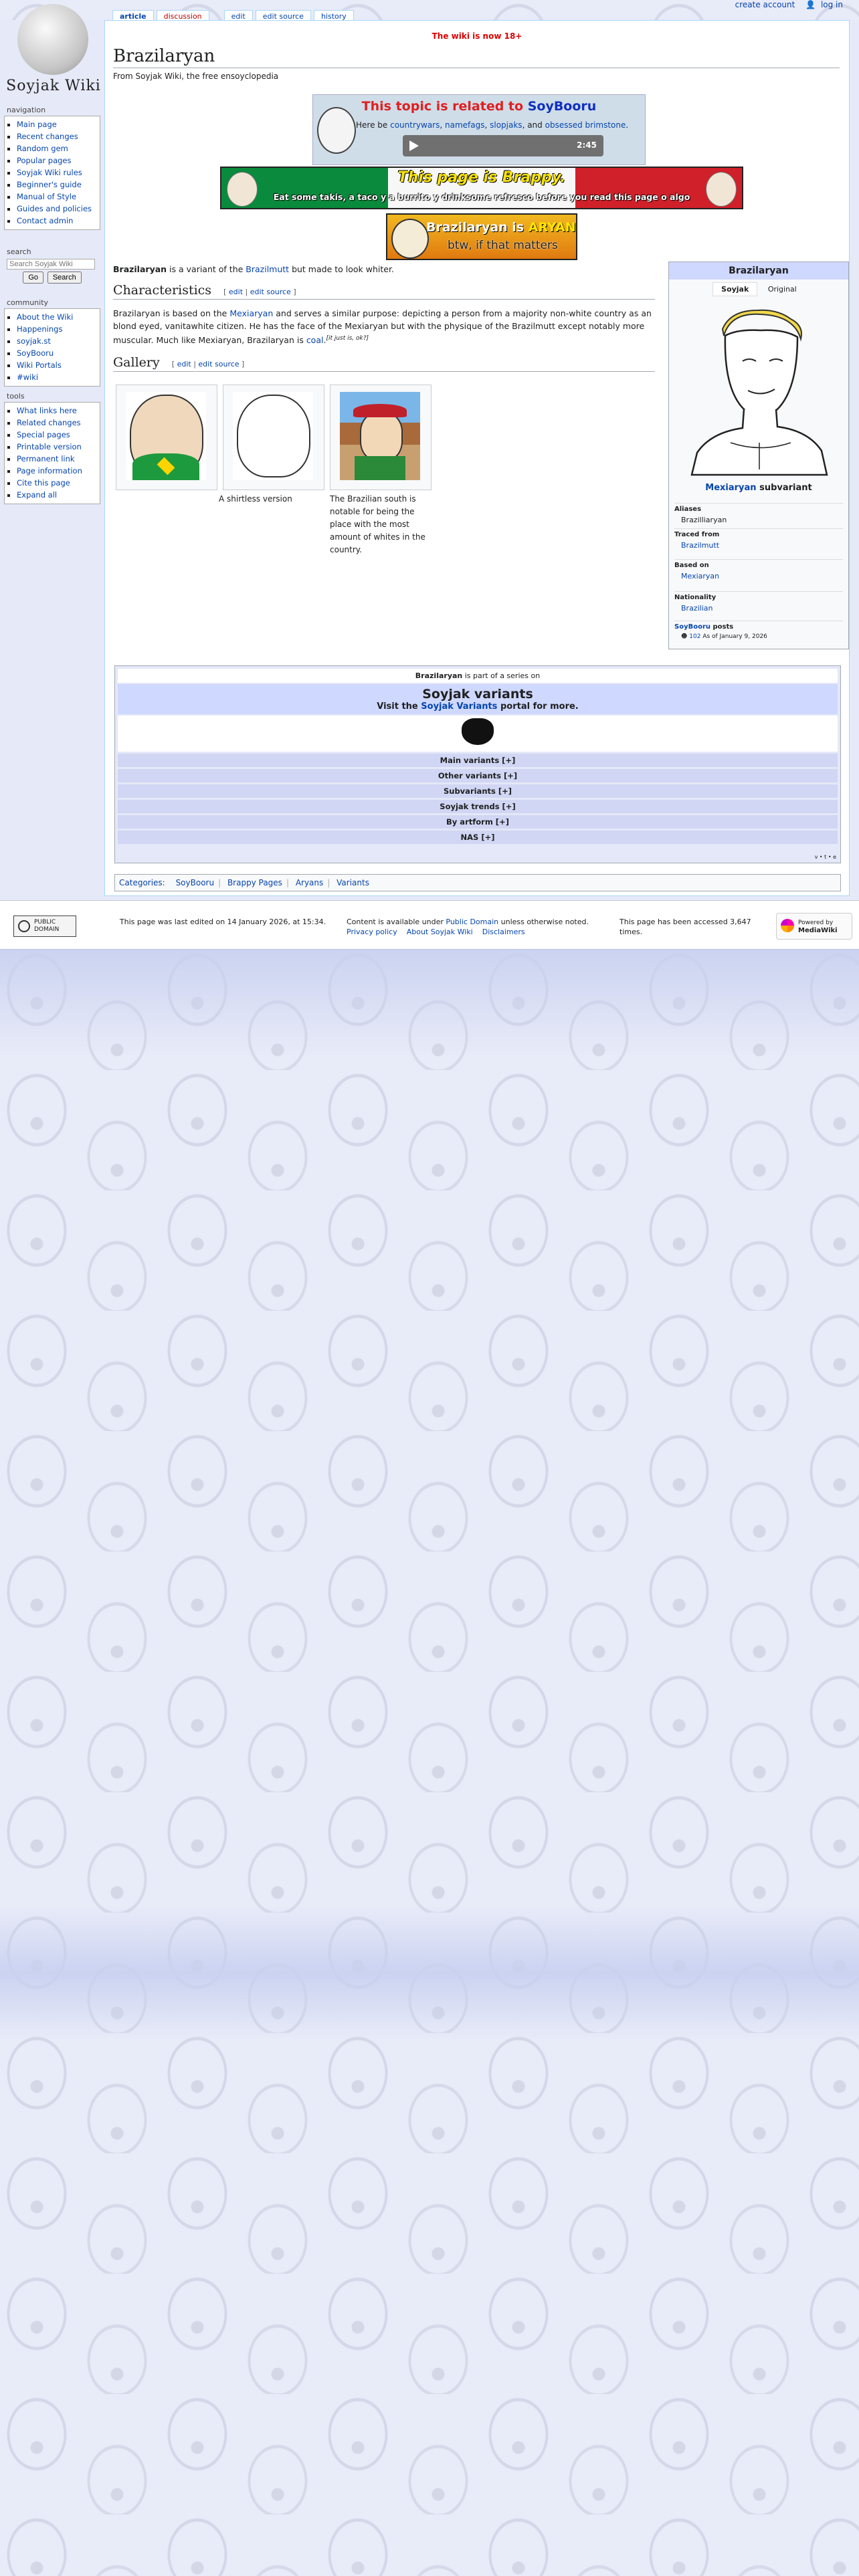 The height and width of the screenshot is (2576, 859). What do you see at coordinates (315, 340) in the screenshot?
I see `coal-link: coal` at bounding box center [315, 340].